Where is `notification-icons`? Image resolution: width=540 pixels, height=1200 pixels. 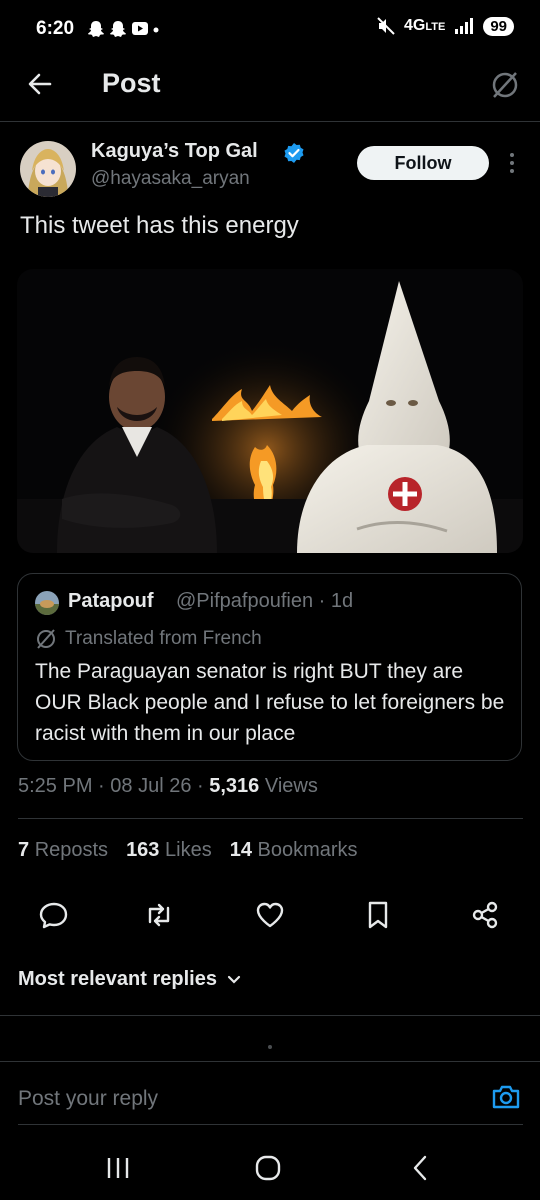 notification-icons is located at coordinates (124, 31).